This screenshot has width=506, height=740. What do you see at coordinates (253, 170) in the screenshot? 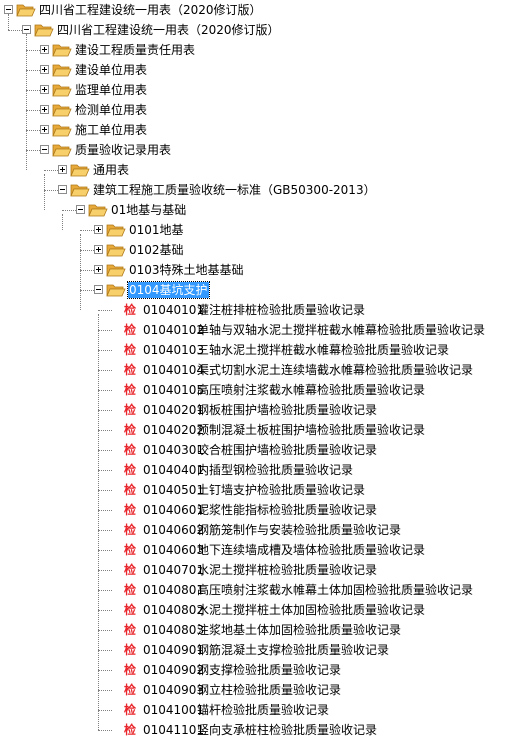
I see `tree-node-general: 通用表` at bounding box center [253, 170].